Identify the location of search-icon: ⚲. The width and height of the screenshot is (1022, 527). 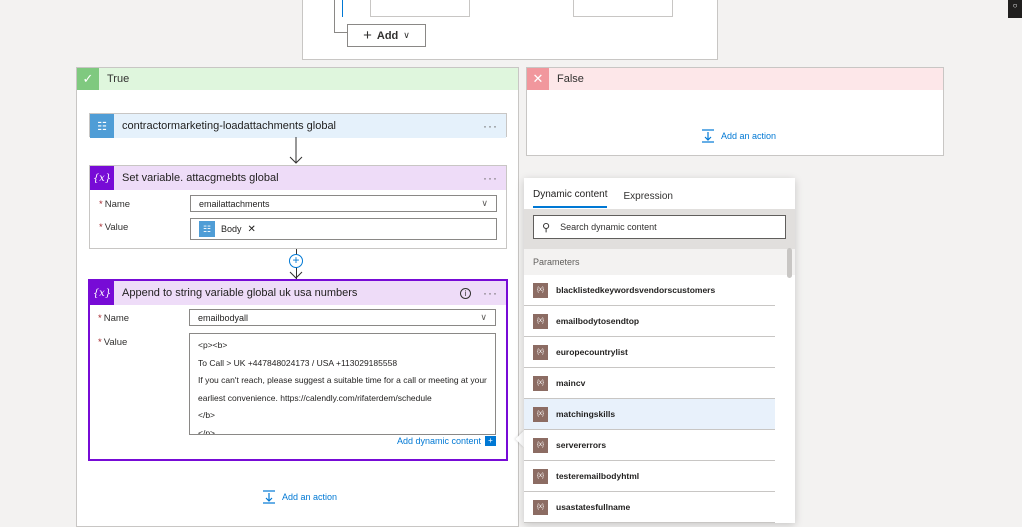
(546, 227).